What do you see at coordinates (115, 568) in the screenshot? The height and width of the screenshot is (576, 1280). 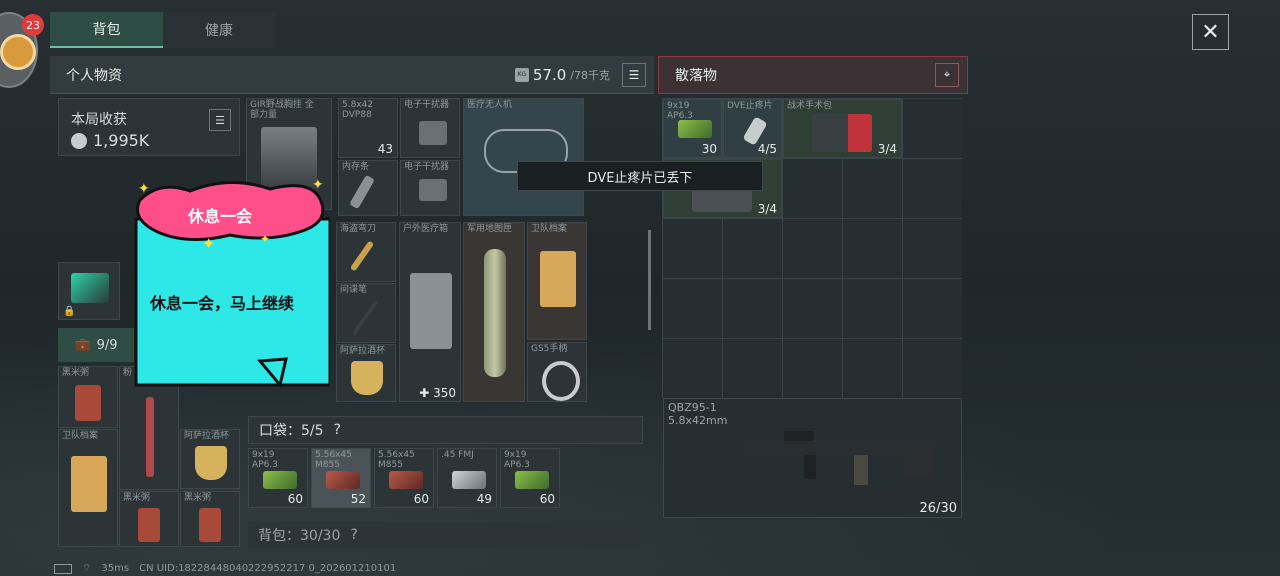 I see `ping-value: 35ms` at bounding box center [115, 568].